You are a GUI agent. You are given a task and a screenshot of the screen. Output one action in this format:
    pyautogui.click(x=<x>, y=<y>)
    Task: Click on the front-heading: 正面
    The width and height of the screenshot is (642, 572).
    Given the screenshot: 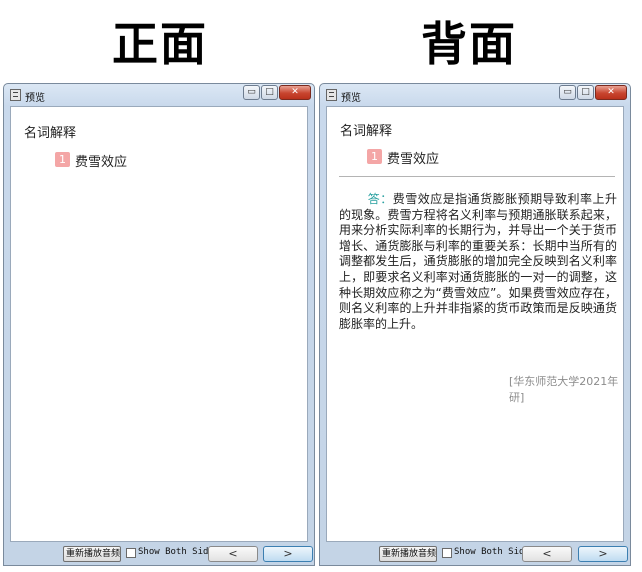 What is the action you would take?
    pyautogui.click(x=160, y=44)
    